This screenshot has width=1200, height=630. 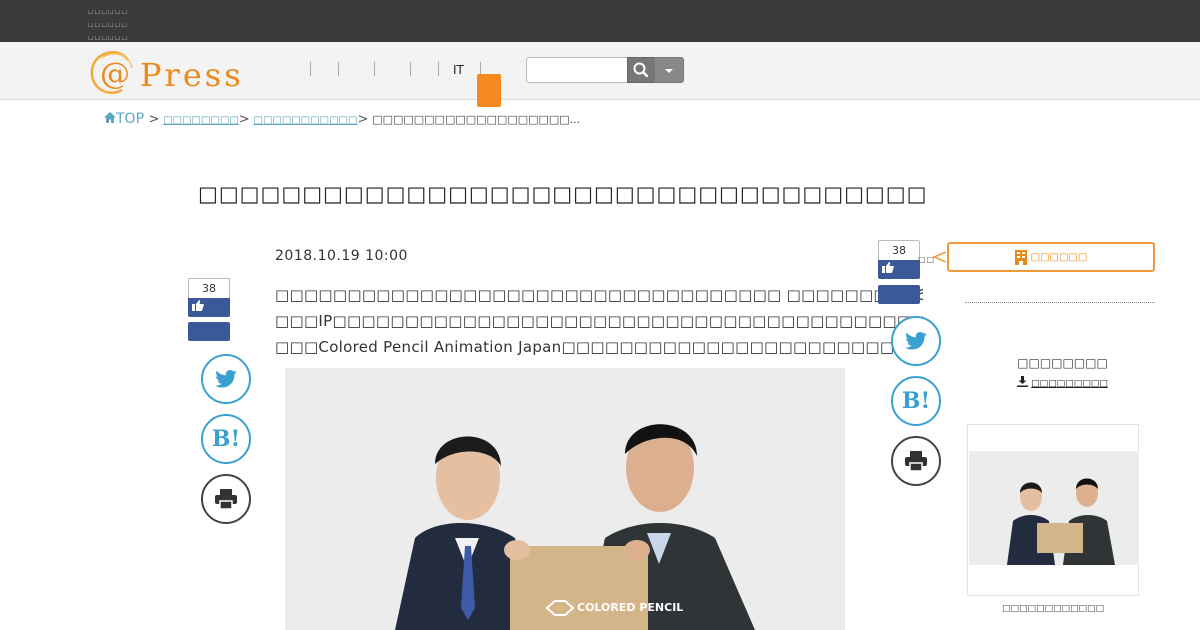 I want to click on logo-wordmark: Press, so click(x=192, y=75).